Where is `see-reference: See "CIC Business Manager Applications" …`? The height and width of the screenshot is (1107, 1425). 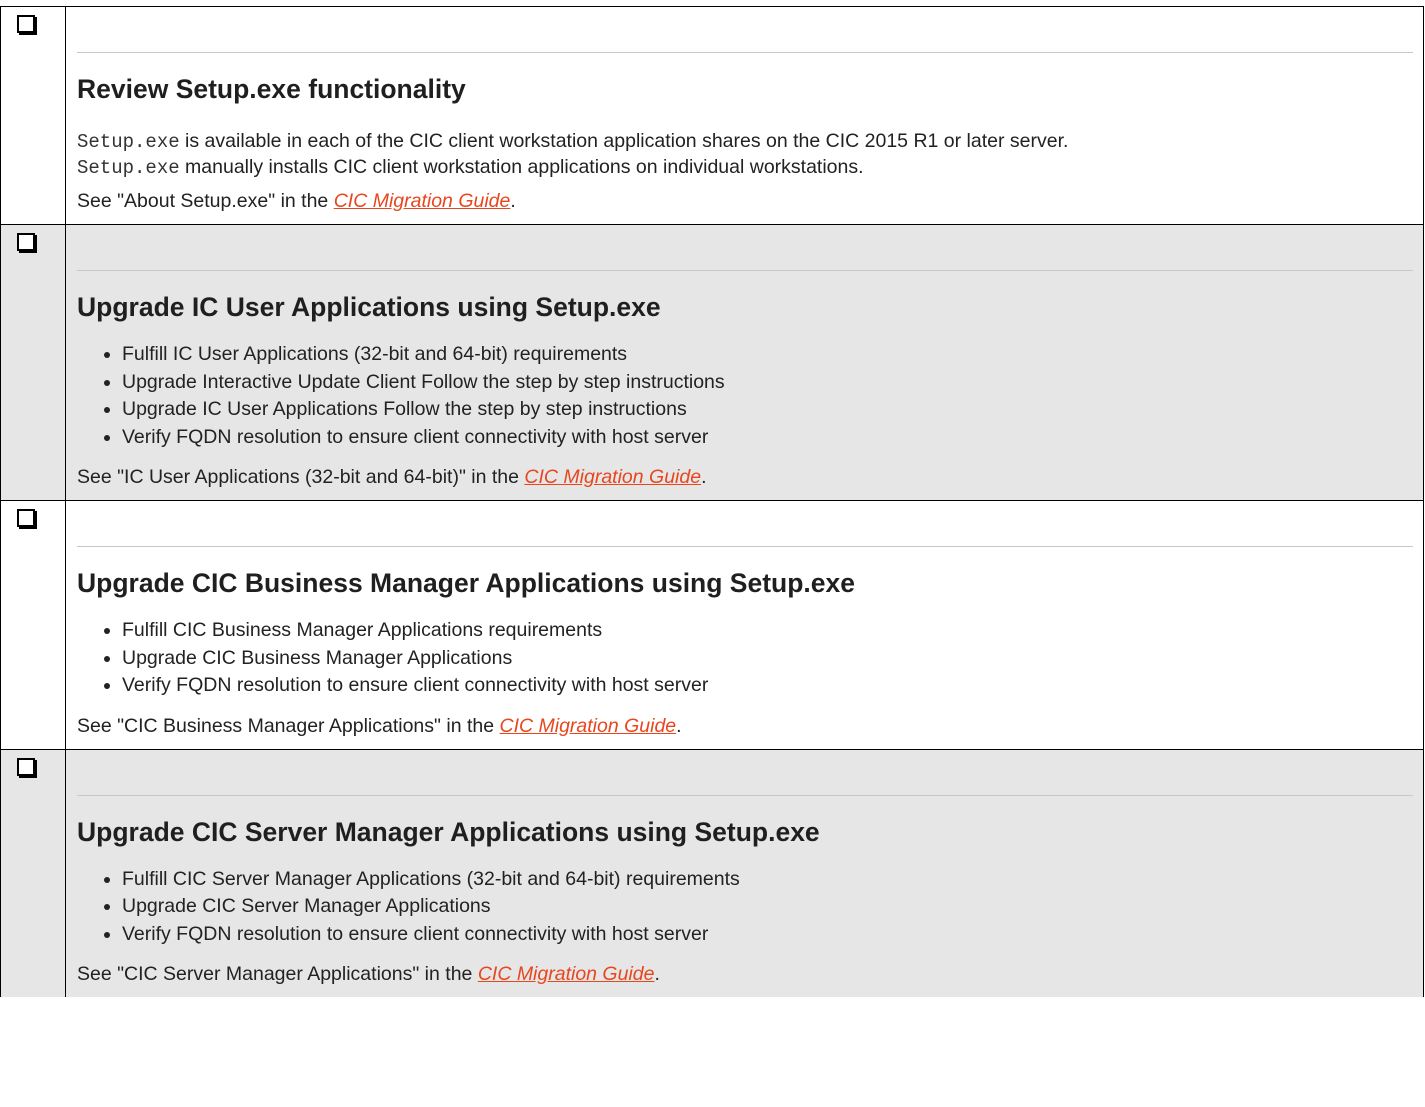 see-reference: See "CIC Business Manager Applications" … is located at coordinates (745, 726).